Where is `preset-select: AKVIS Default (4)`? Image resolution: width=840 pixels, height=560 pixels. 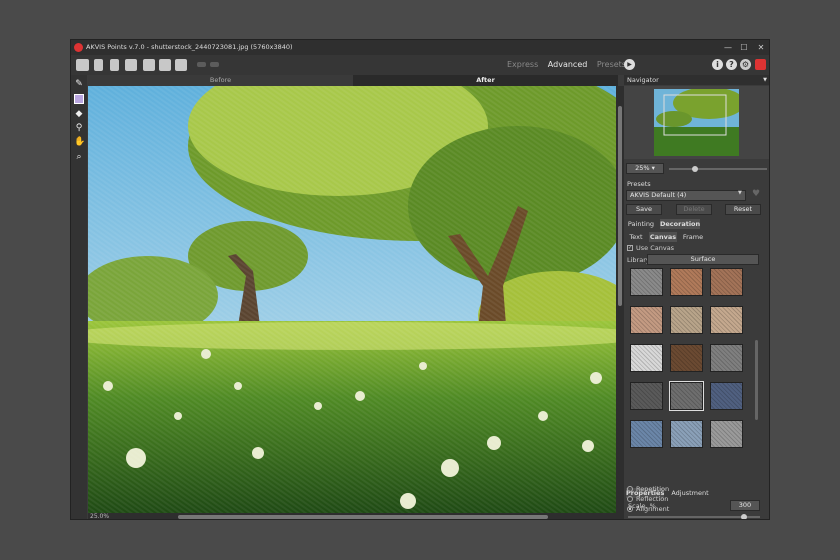 preset-select: AKVIS Default (4) is located at coordinates (686, 195).